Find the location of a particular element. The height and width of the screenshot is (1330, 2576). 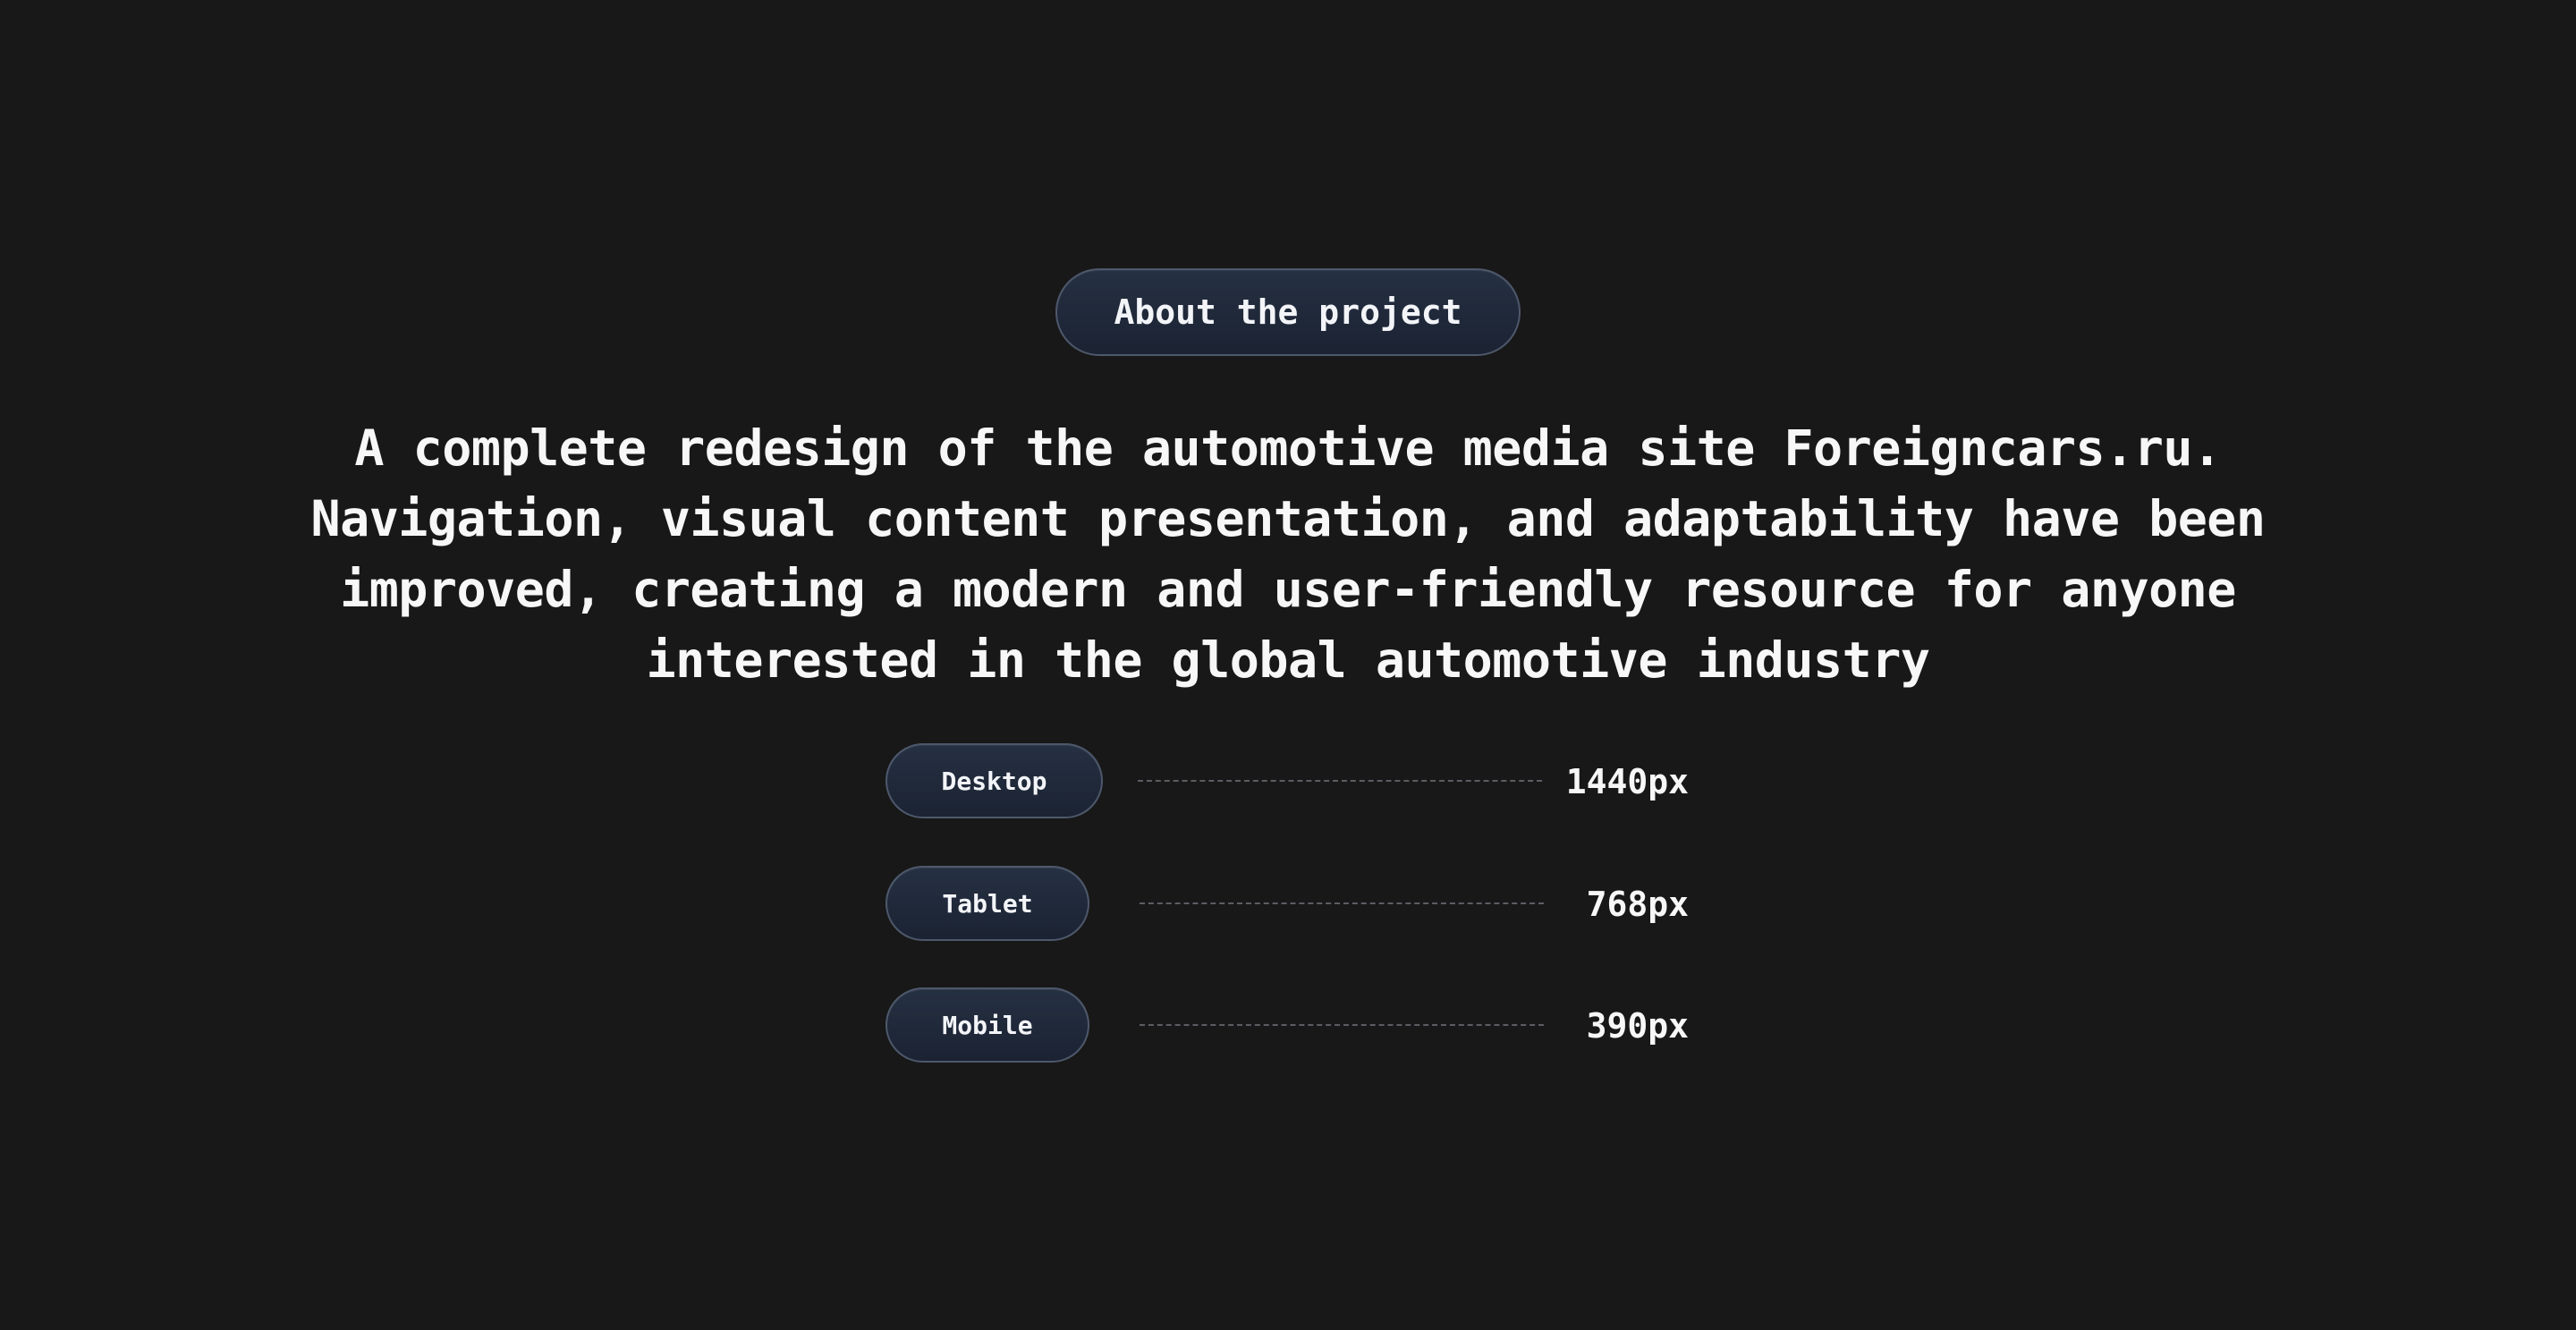

breakpoint-desktop-badge: Desktop is located at coordinates (994, 780).